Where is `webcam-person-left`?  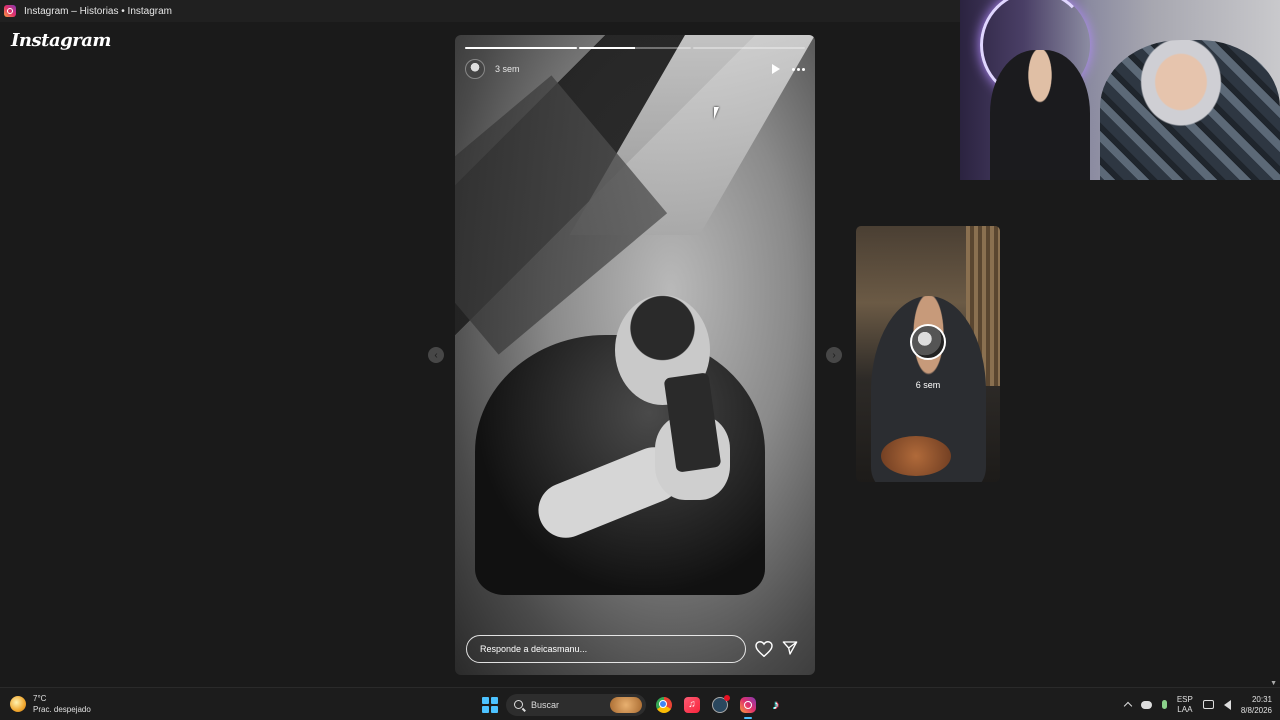
webcam-person-left is located at coordinates (1040, 115).